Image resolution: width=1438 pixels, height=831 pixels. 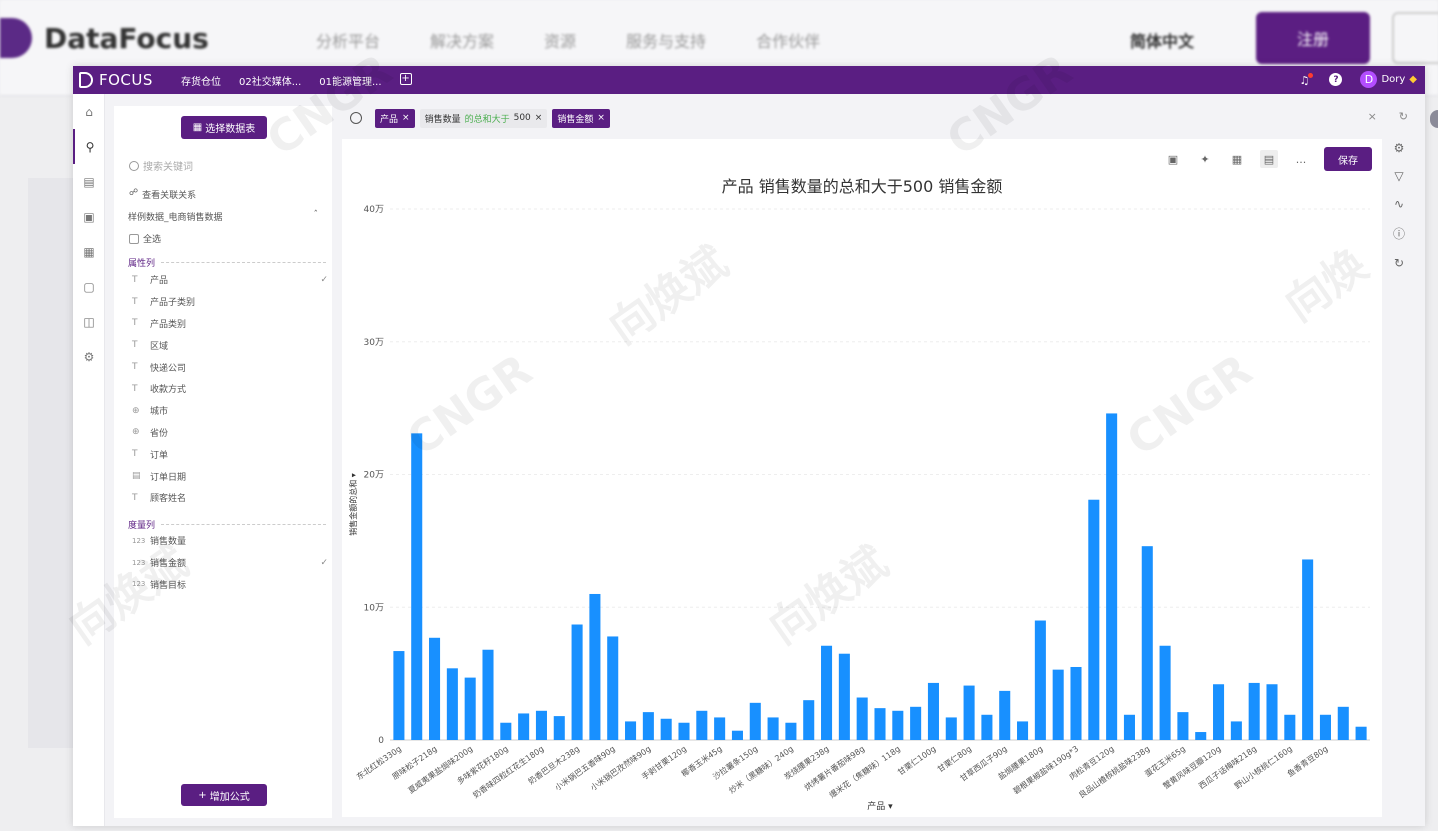 What do you see at coordinates (230, 280) in the screenshot?
I see `attribute-field: T 产品 ✓` at bounding box center [230, 280].